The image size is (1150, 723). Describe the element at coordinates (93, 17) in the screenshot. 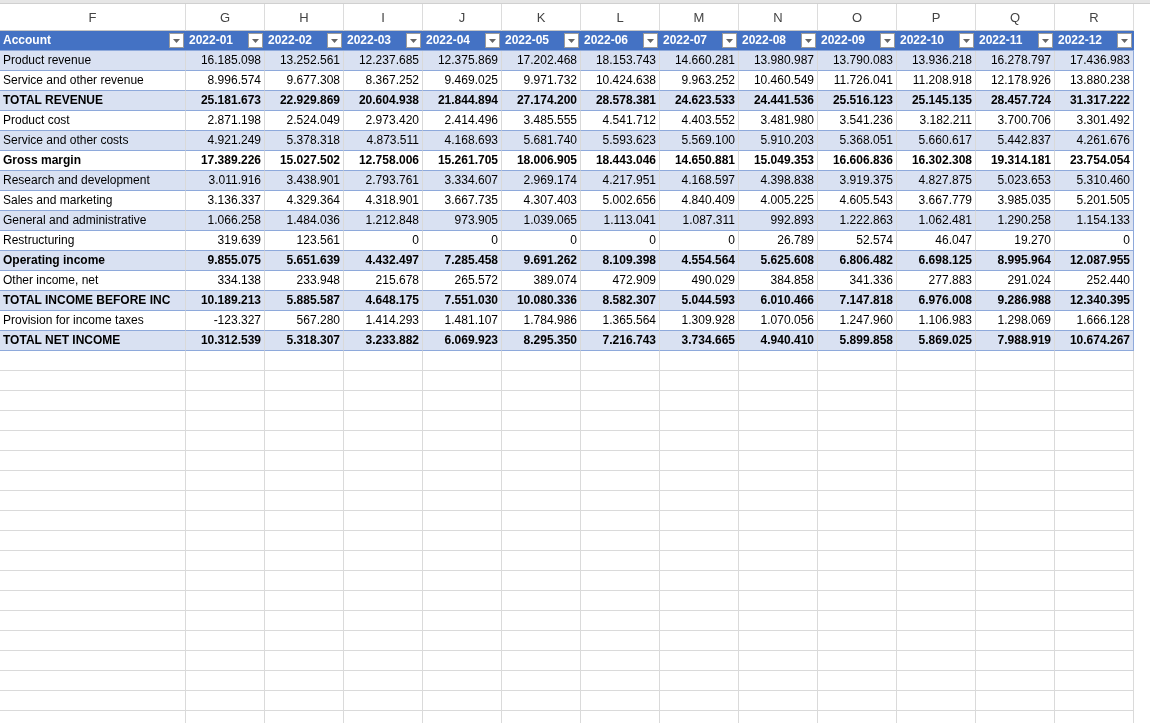

I see `column-letter: F` at that location.